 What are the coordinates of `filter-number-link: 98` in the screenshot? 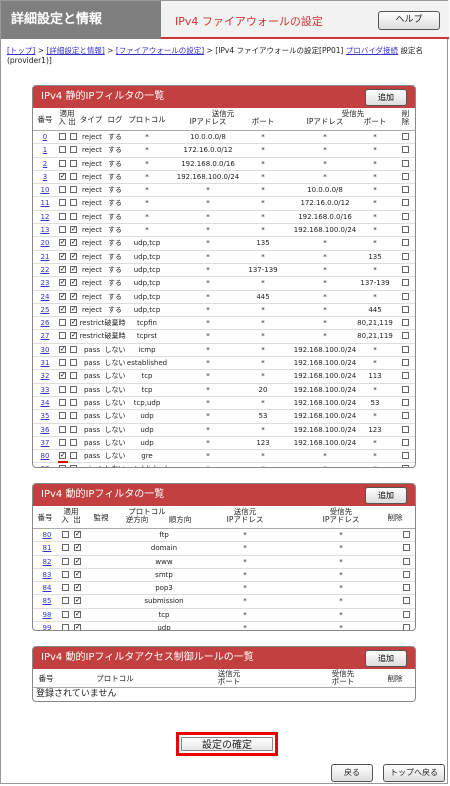 It's located at (45, 465).